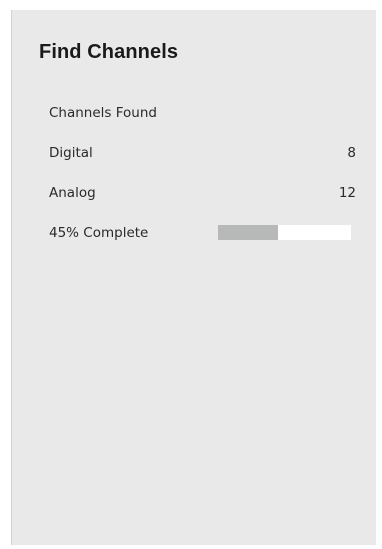 Image resolution: width=382 pixels, height=549 pixels. Describe the element at coordinates (109, 52) in the screenshot. I see `panel-title: Find Channels` at that location.